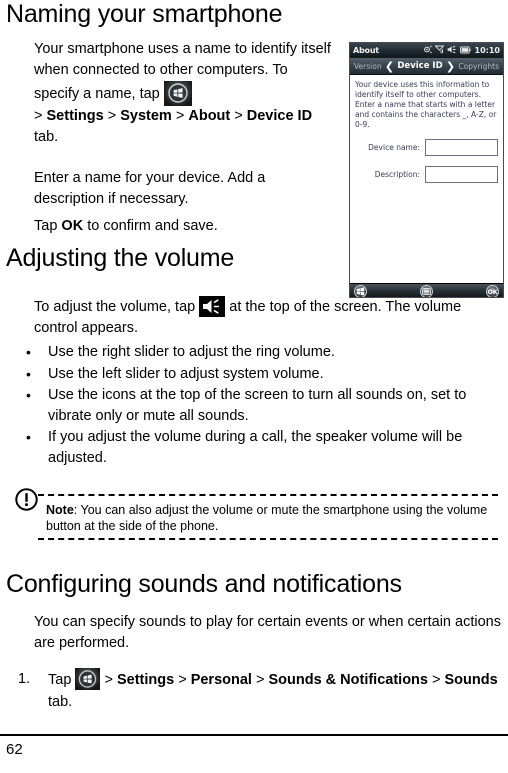 The height and width of the screenshot is (773, 508). What do you see at coordinates (436, 680) in the screenshot?
I see `sounds-path-chevron-3: >` at bounding box center [436, 680].